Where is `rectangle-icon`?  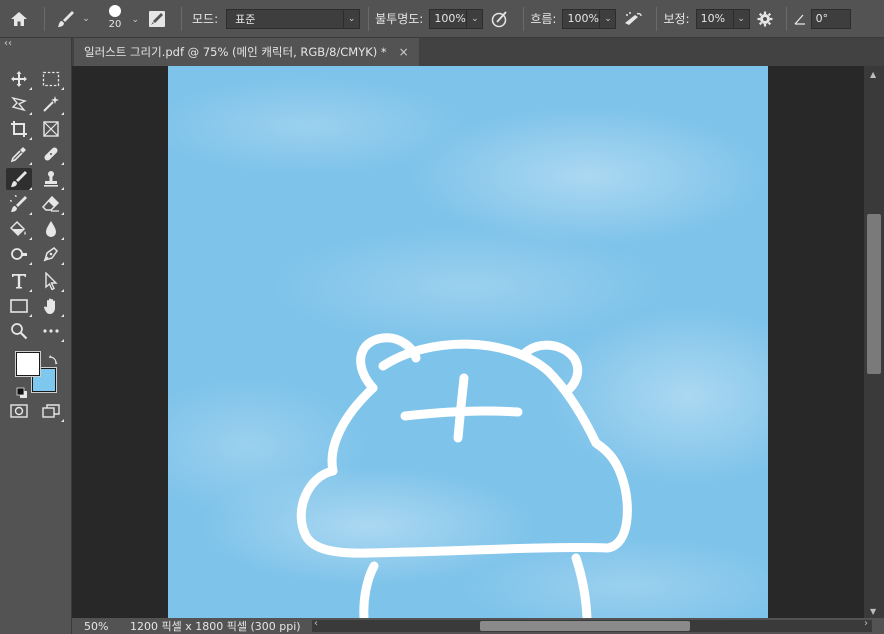
rectangle-icon is located at coordinates (19, 306).